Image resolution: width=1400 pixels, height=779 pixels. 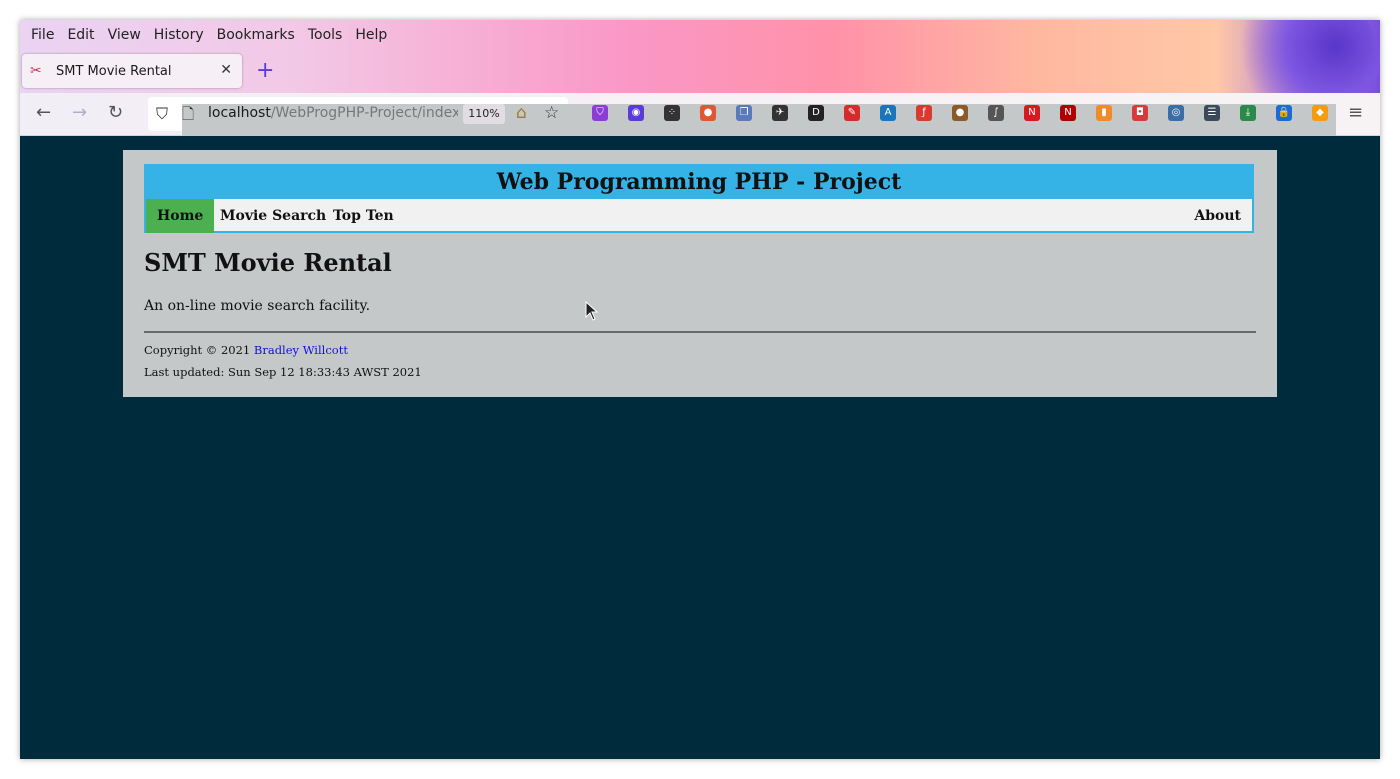 What do you see at coordinates (699, 182) in the screenshot?
I see `site-title: Web Programming PHP - Project` at bounding box center [699, 182].